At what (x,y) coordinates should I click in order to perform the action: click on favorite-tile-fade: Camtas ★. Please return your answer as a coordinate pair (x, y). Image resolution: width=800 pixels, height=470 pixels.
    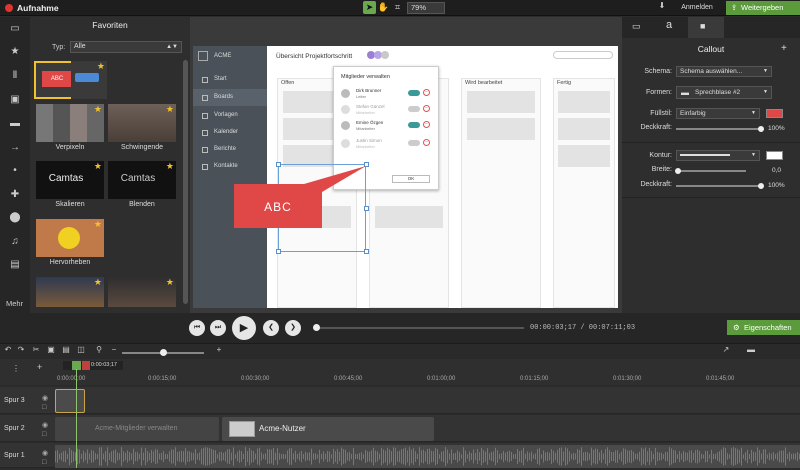
    Looking at the image, I should click on (142, 180).